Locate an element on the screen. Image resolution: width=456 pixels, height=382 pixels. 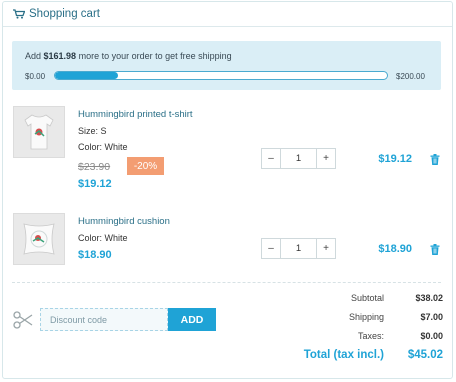
tshirt-image is located at coordinates (39, 132).